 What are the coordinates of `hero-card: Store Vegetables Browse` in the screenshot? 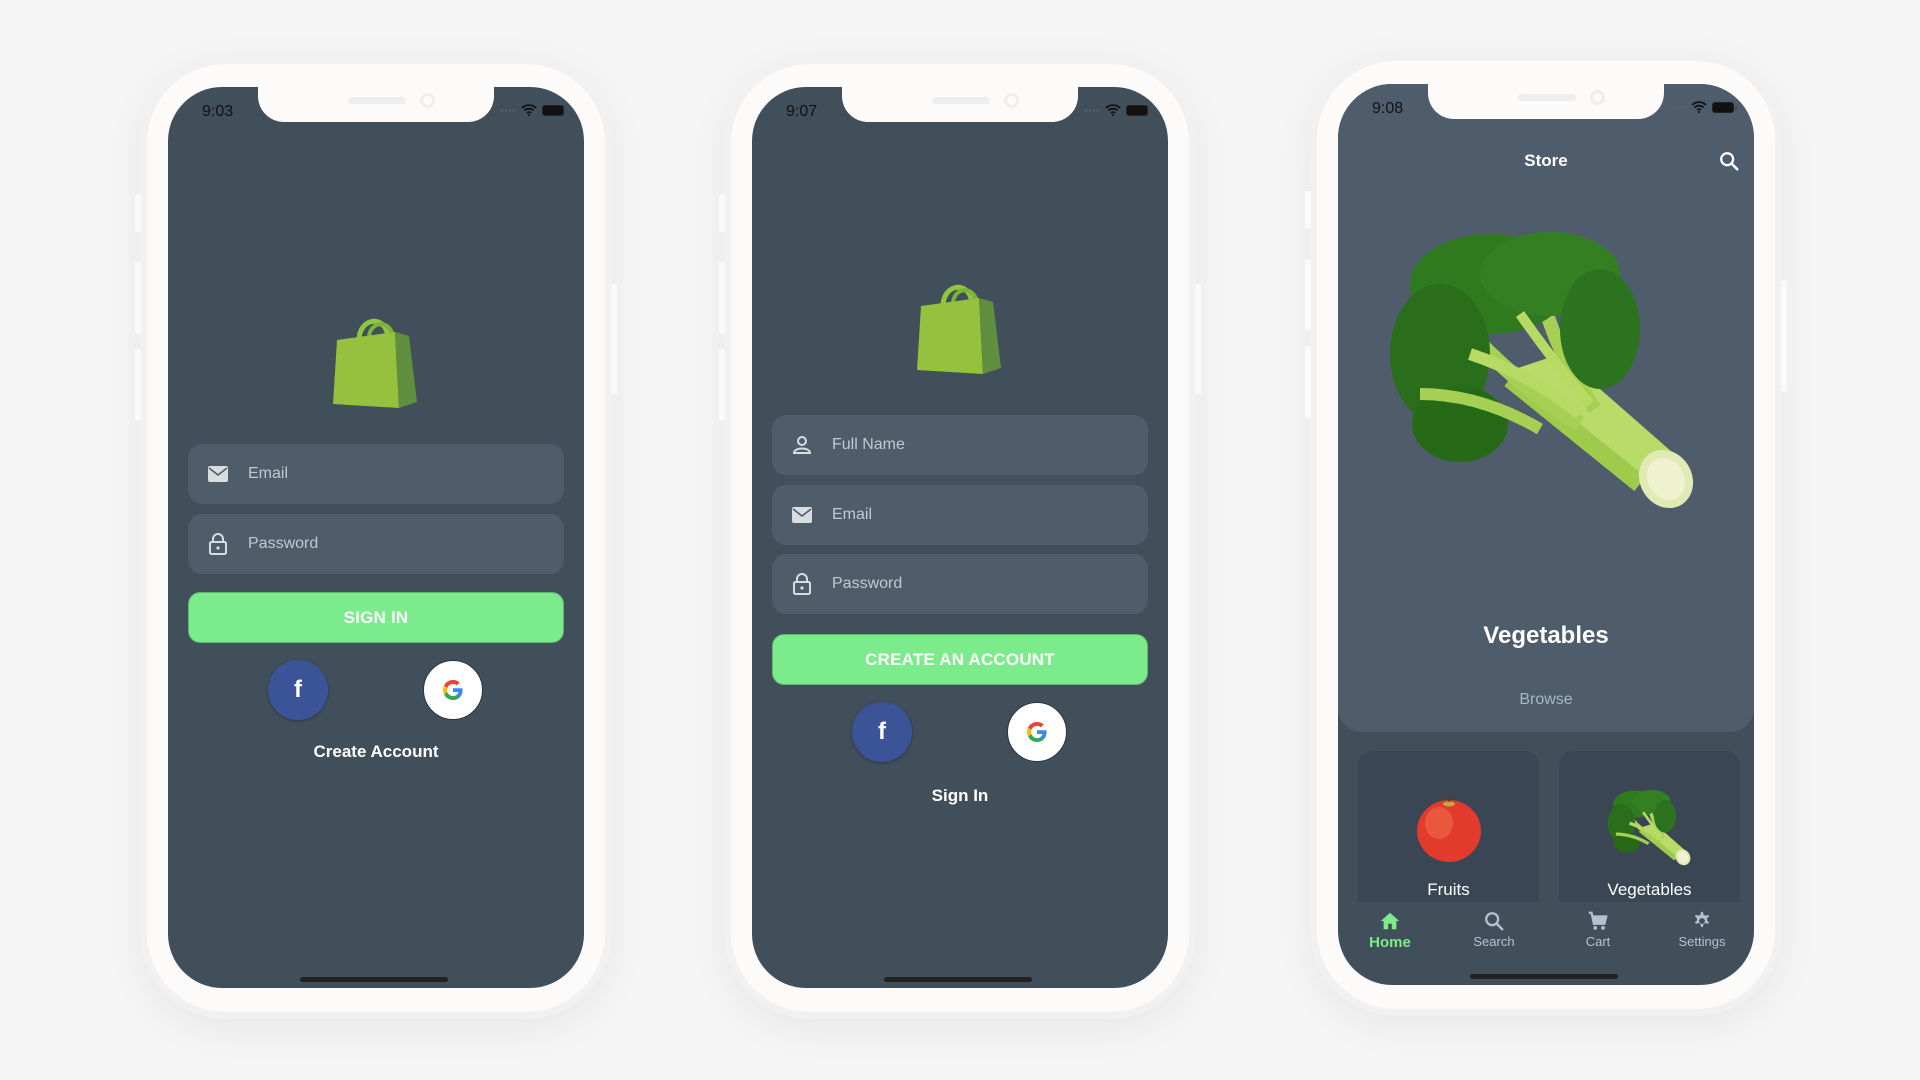 It's located at (1546, 408).